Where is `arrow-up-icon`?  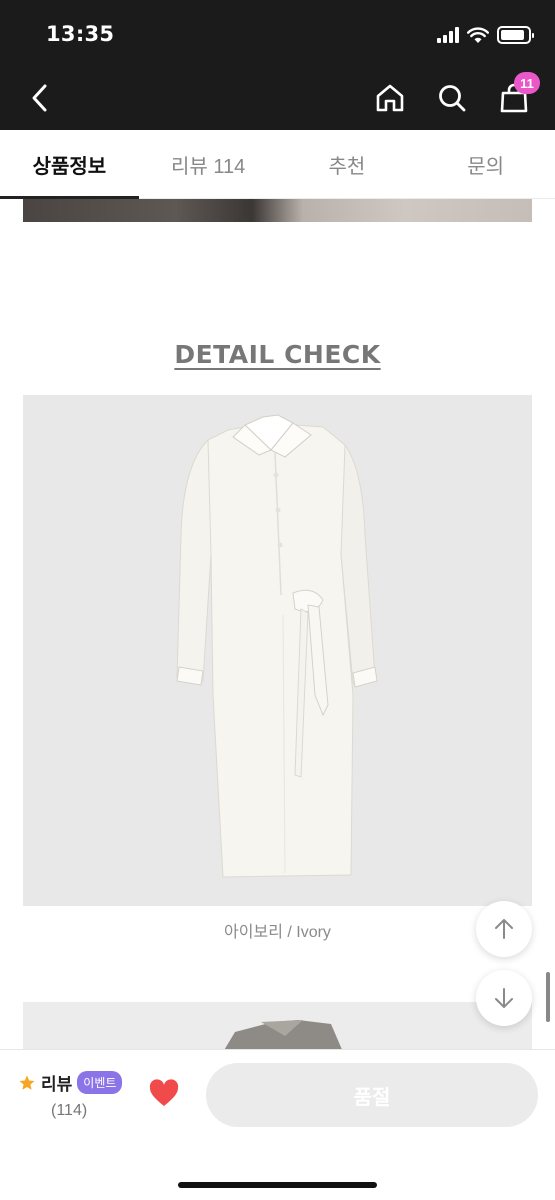 arrow-up-icon is located at coordinates (504, 929).